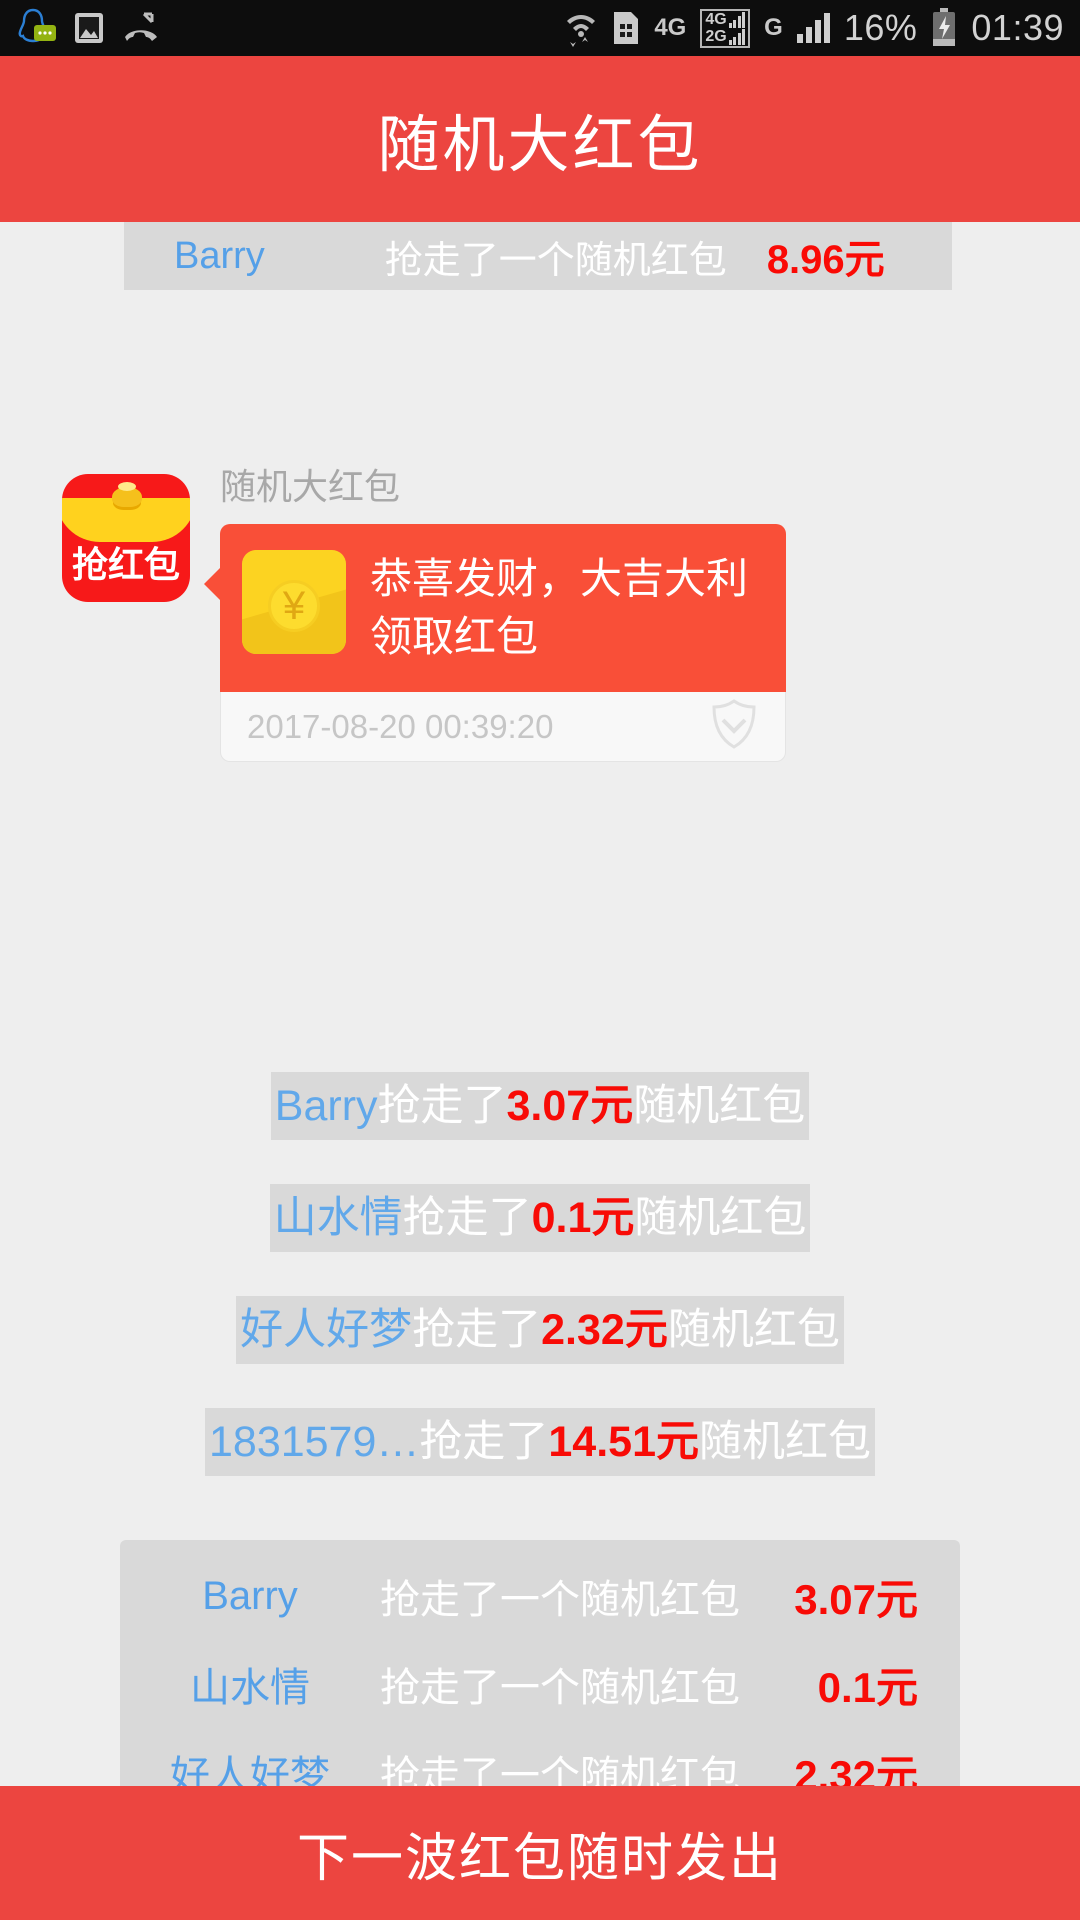  Describe the element at coordinates (400, 726) in the screenshot. I see `message-timestamp: 2017-08-20 00:39:20` at that location.